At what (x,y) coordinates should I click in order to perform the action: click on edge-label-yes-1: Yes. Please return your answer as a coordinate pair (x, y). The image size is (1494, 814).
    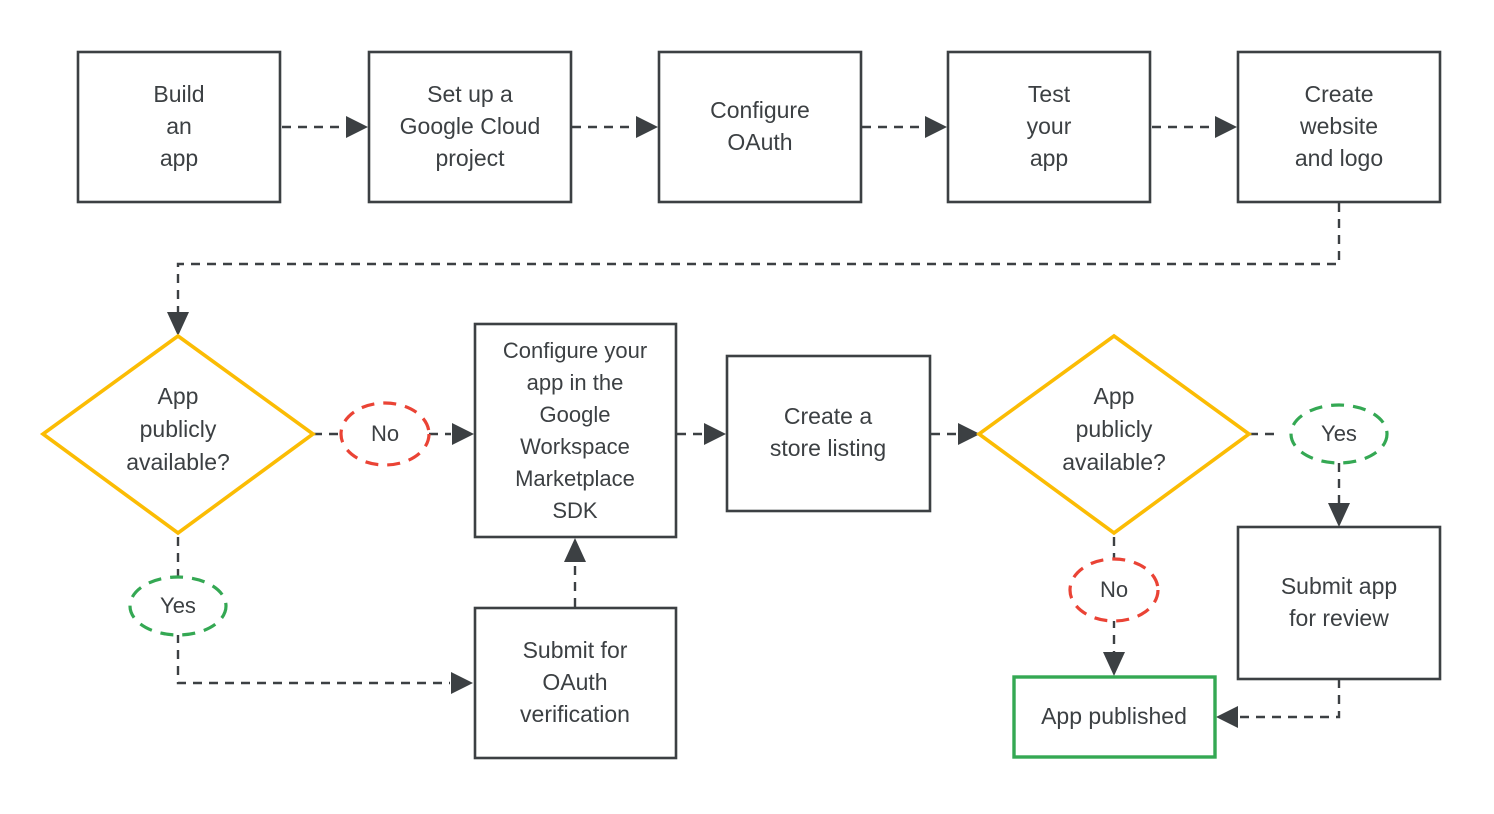
    Looking at the image, I should click on (178, 606).